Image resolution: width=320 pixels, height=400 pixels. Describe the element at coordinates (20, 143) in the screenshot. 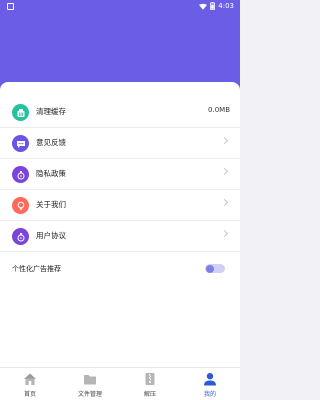

I see `feedback-icon` at that location.